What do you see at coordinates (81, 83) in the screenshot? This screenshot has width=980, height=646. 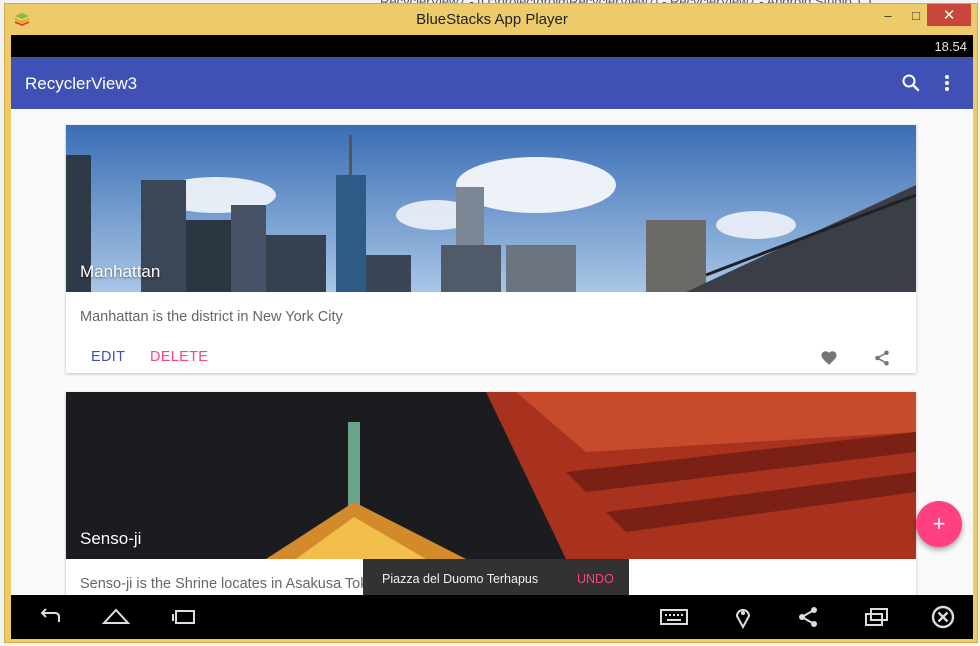 I see `app-title: RecyclerView3` at bounding box center [81, 83].